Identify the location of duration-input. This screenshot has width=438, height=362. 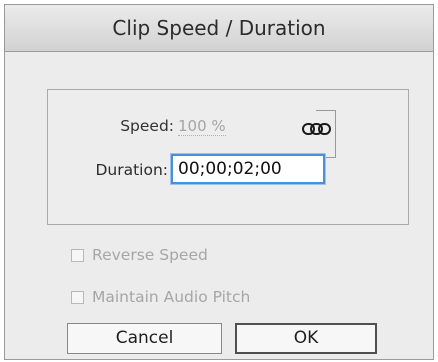
(248, 169).